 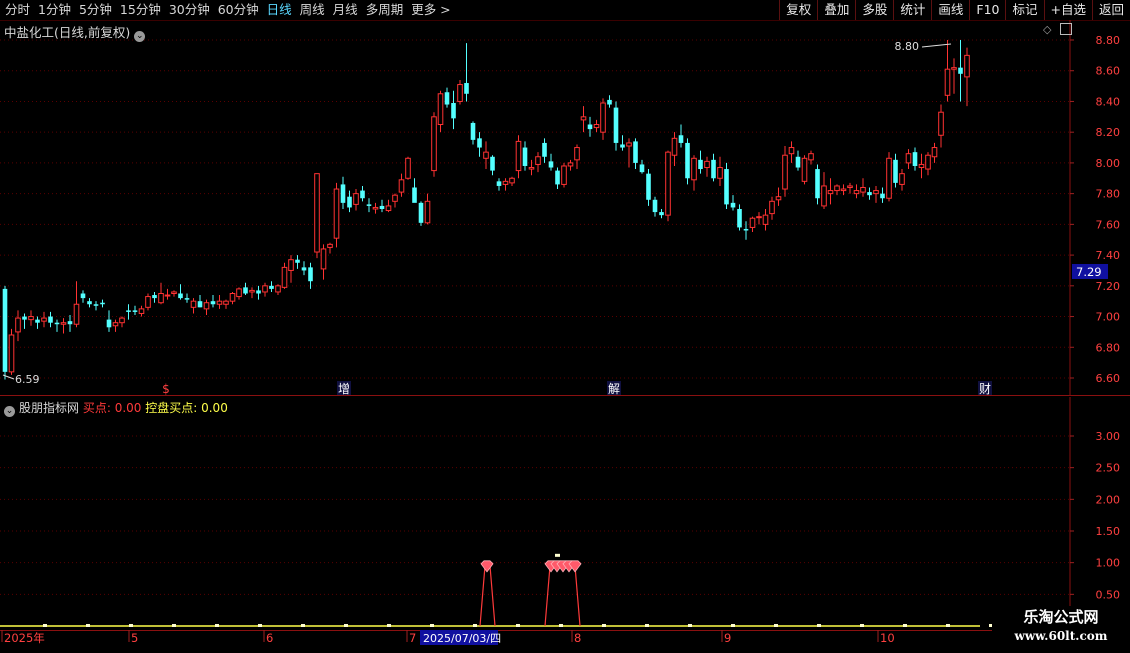 I want to click on tool-tab-6: 标记, so click(x=1024, y=10).